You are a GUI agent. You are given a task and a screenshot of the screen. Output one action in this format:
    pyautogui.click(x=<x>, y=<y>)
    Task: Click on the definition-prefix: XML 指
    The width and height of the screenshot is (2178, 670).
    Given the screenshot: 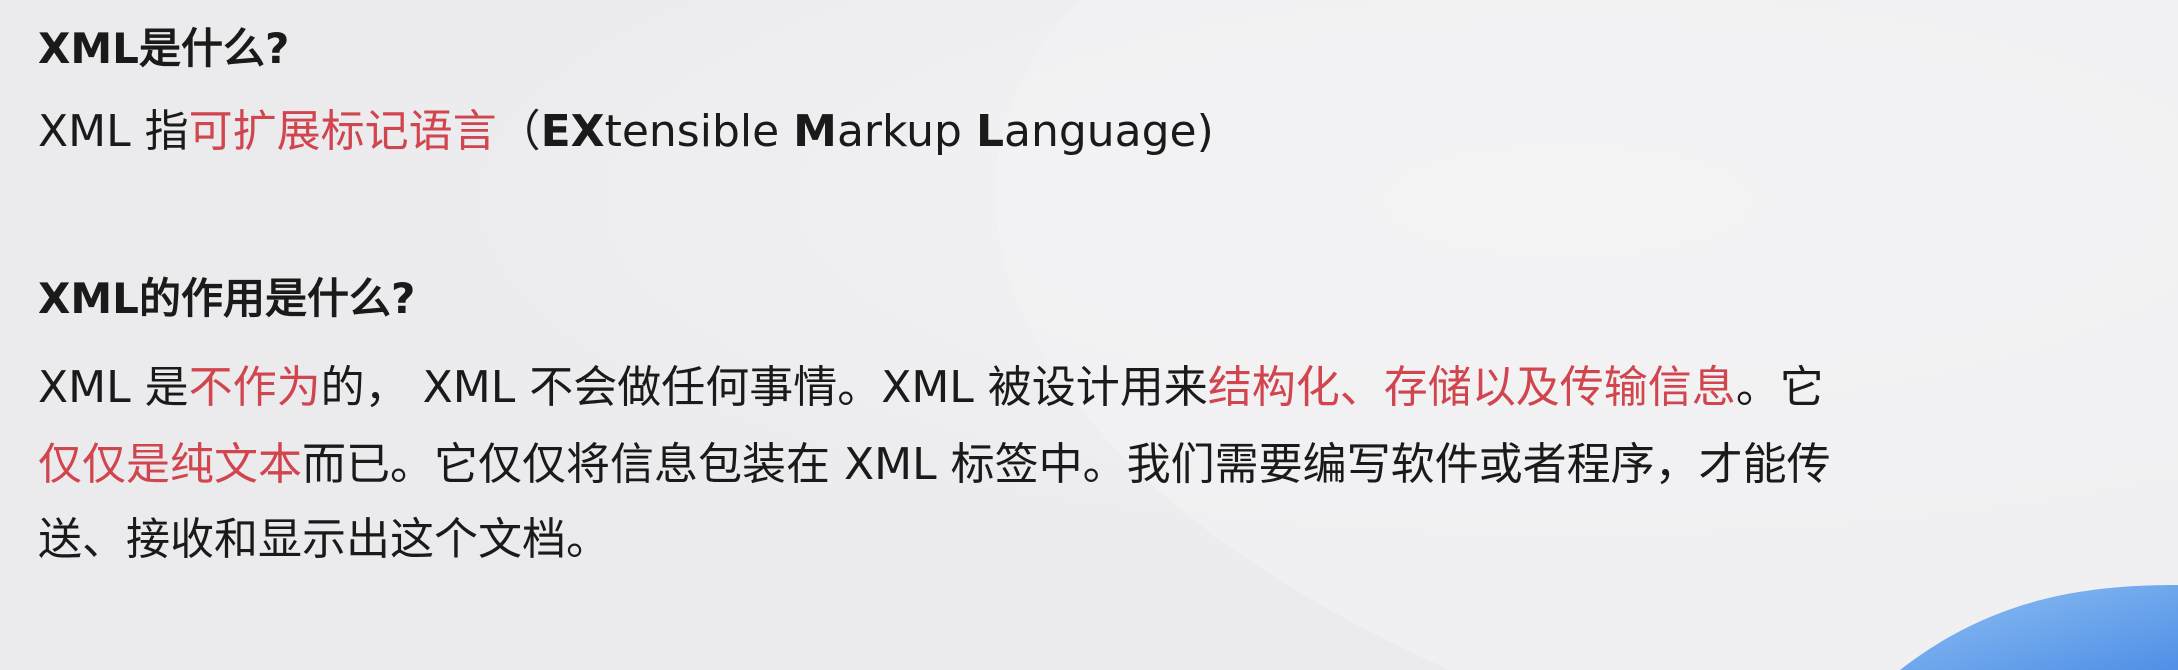 What is the action you would take?
    pyautogui.click(x=113, y=131)
    